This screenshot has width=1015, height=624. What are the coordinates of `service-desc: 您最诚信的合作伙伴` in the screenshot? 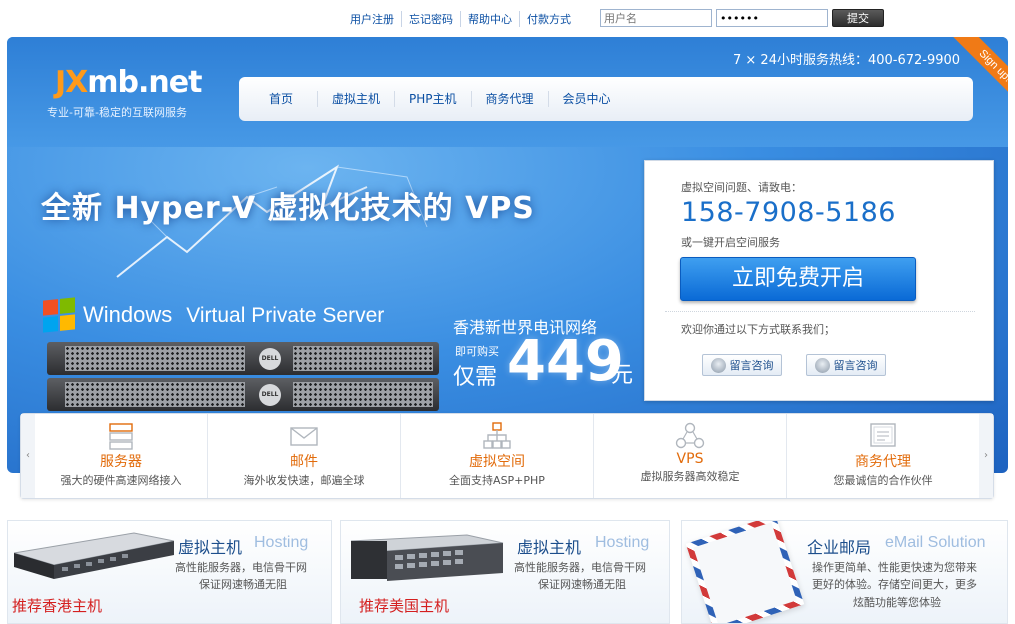 It's located at (883, 480).